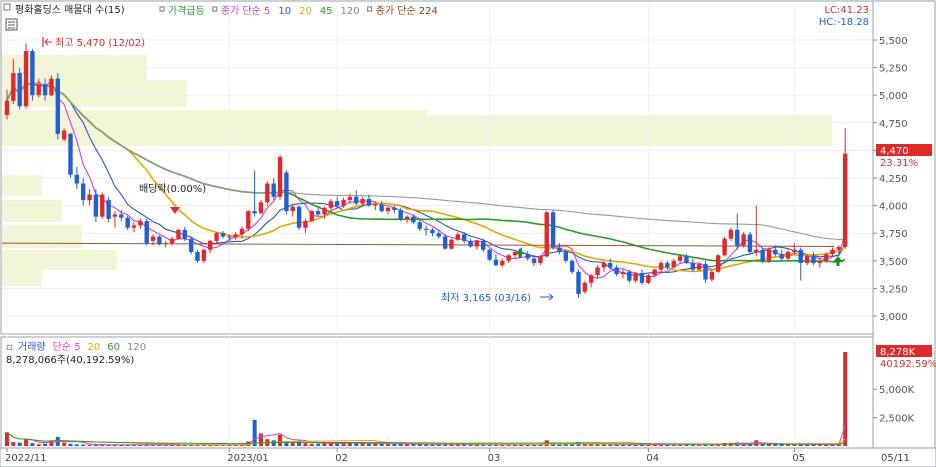 The width and height of the screenshot is (936, 467). I want to click on indicator-legend: 가격급등 종가 단순 5 10 20 45 120 종가 단순 224, so click(298, 10).